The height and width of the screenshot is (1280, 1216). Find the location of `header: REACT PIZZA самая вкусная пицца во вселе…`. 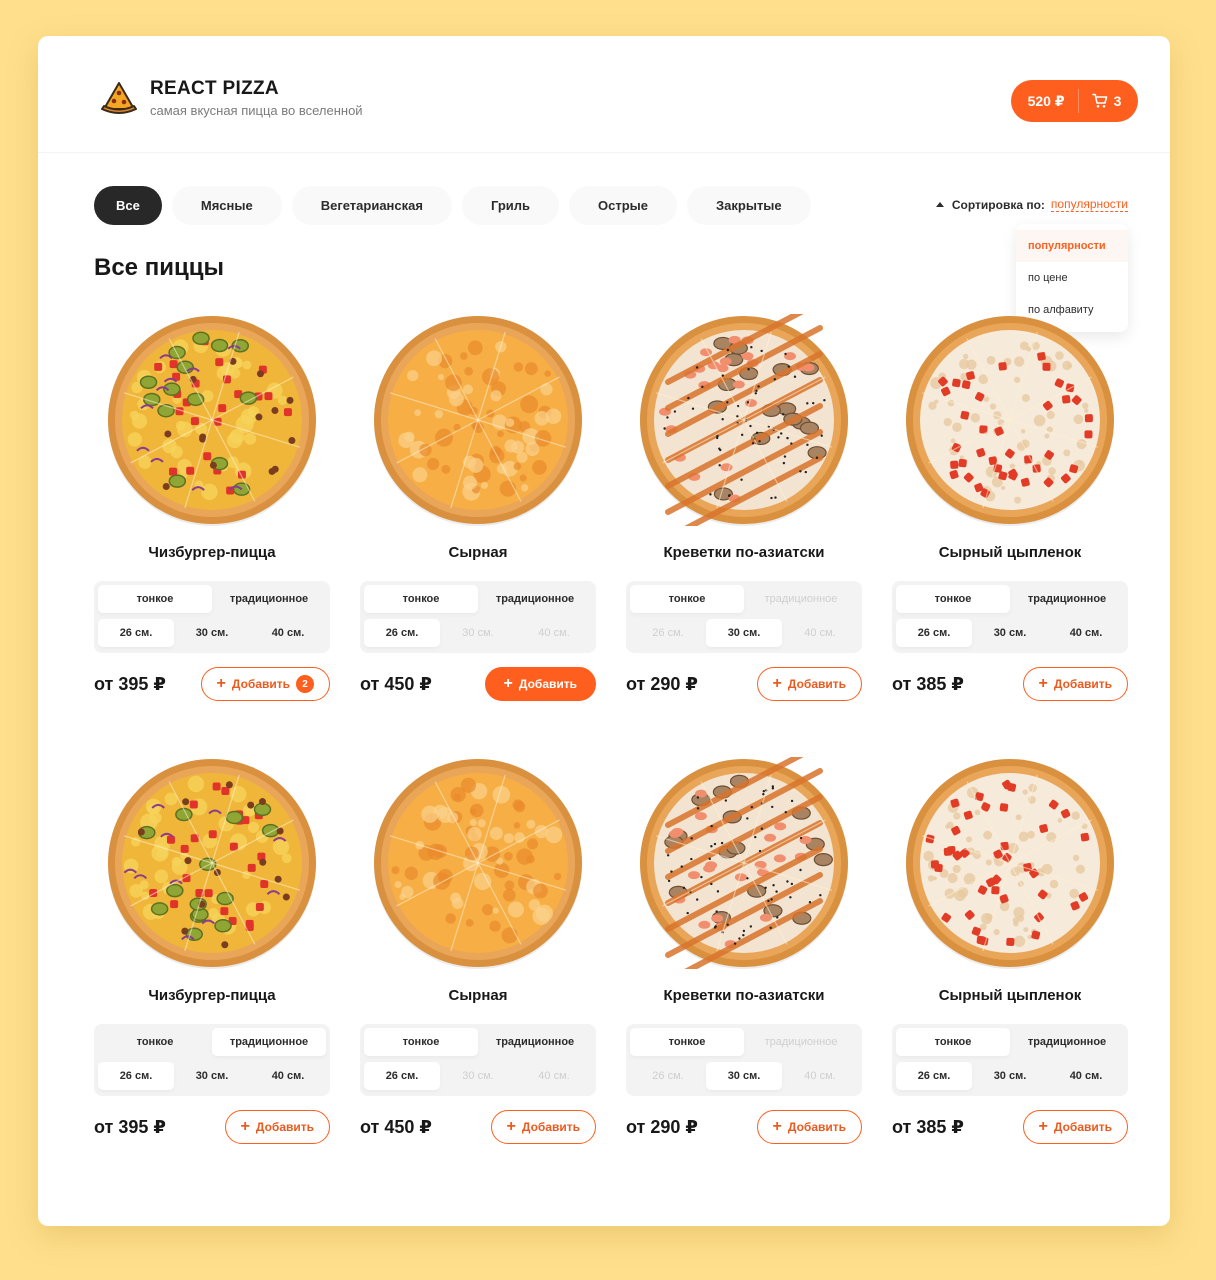

header: REACT PIZZA самая вкусная пицца во вселе… is located at coordinates (604, 94).